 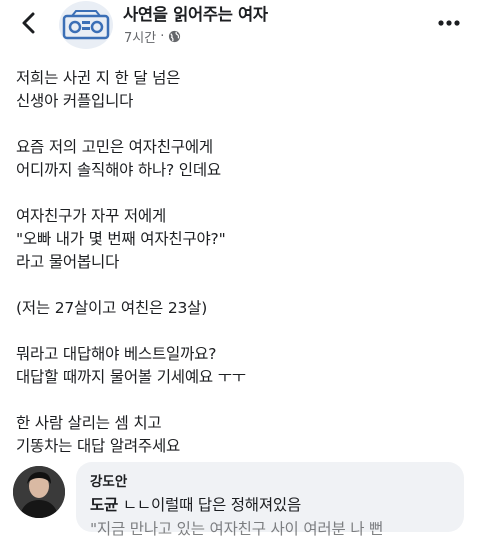 I want to click on post-paragraph: 저희는 사귄 지 한 달 넘은신생아 커플입니다, so click(x=241, y=90).